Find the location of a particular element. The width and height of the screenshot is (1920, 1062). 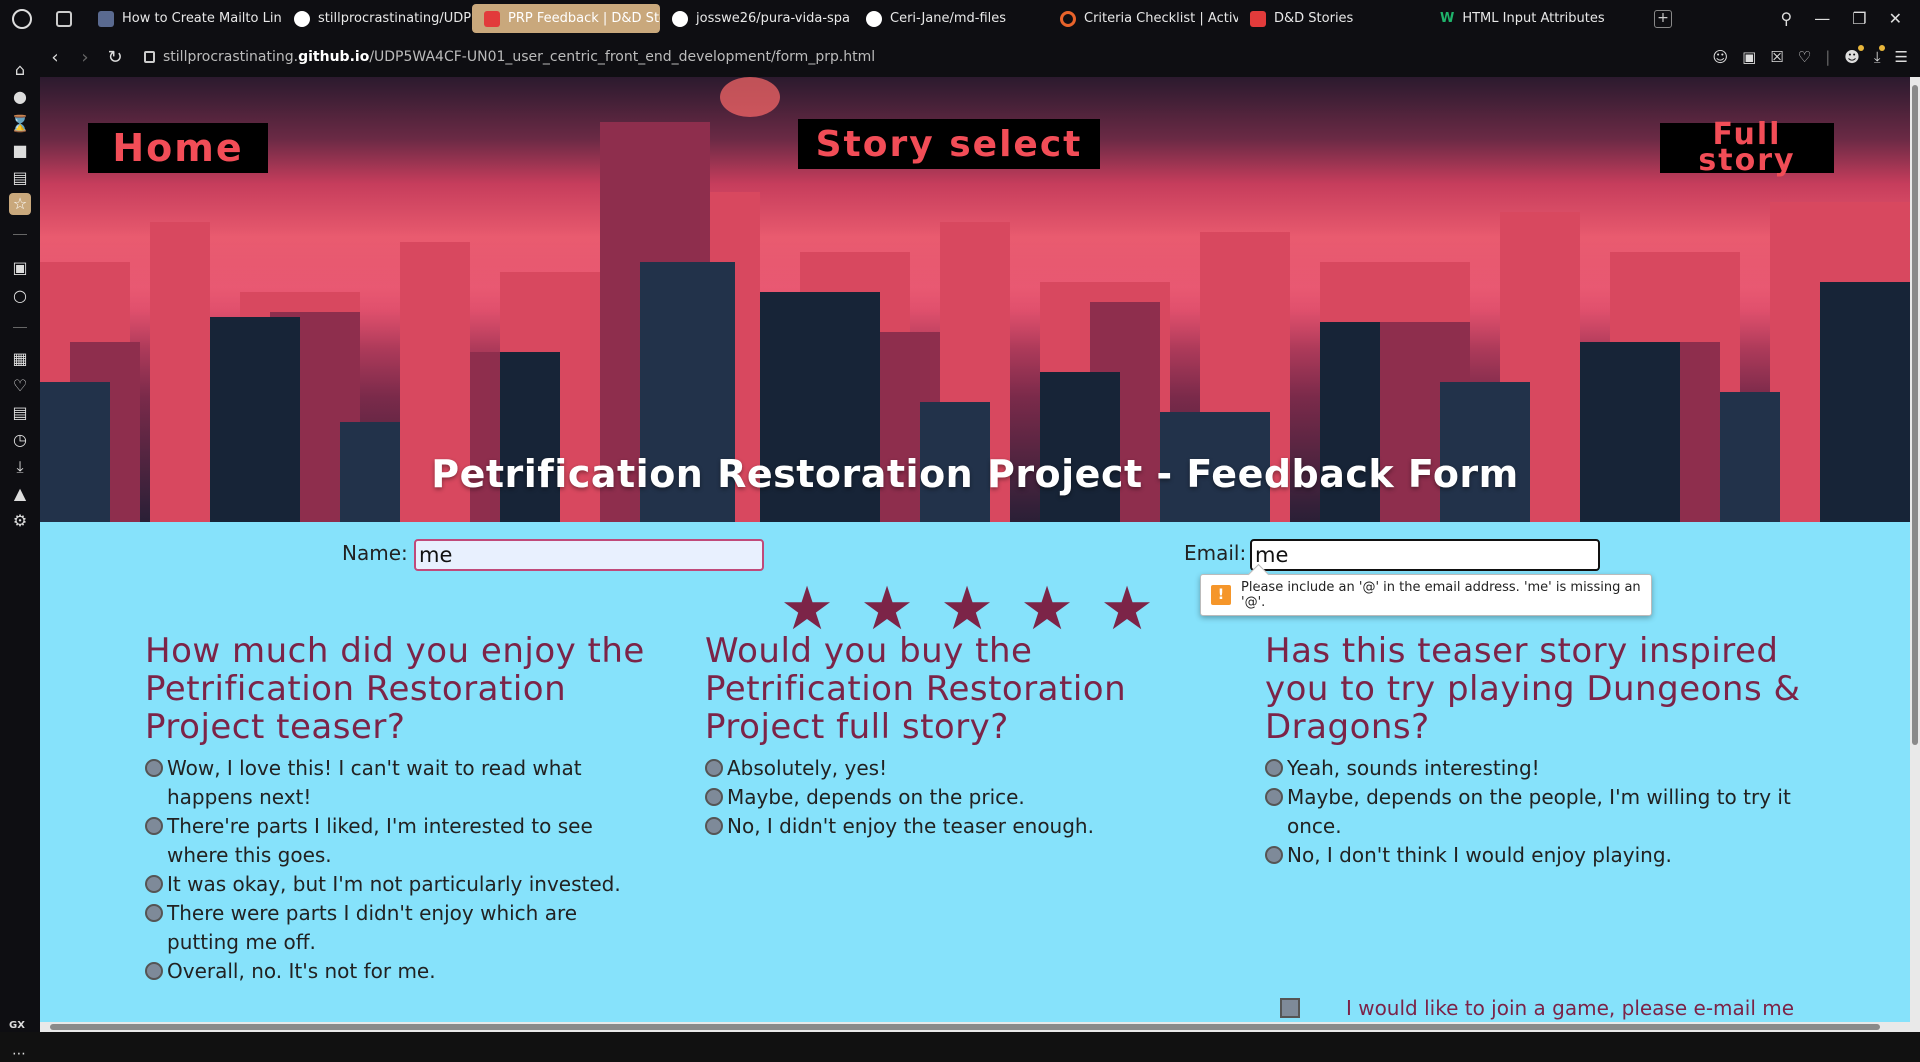

option-label: Maybe, depends on the price. is located at coordinates (876, 797).